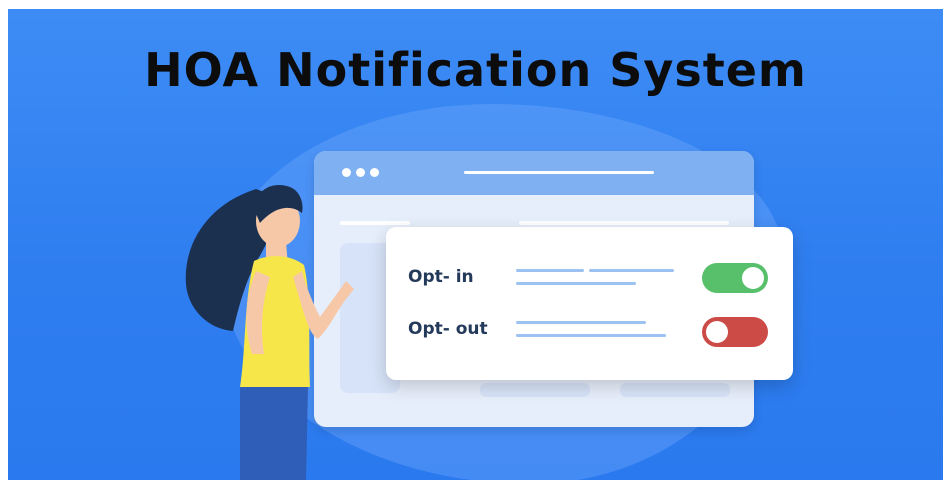 This screenshot has height=485, width=949. I want to click on pants, so click(274, 433).